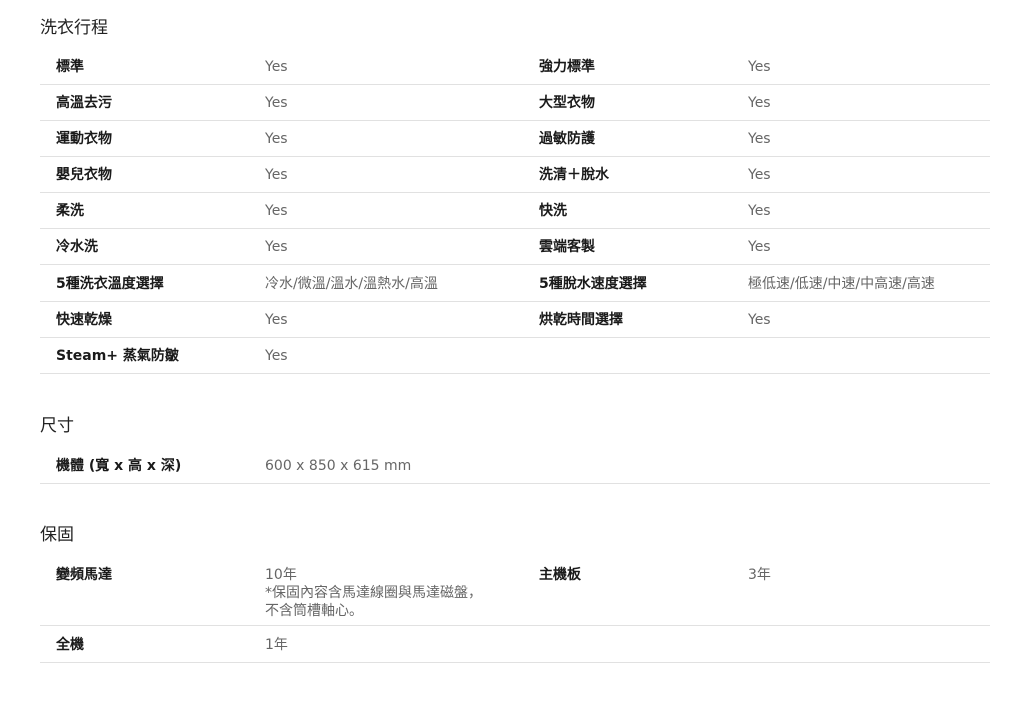 This screenshot has width=1030, height=707. What do you see at coordinates (515, 143) in the screenshot?
I see `spec-row: 運動衣物 Yes 過敏防護 Yes` at bounding box center [515, 143].